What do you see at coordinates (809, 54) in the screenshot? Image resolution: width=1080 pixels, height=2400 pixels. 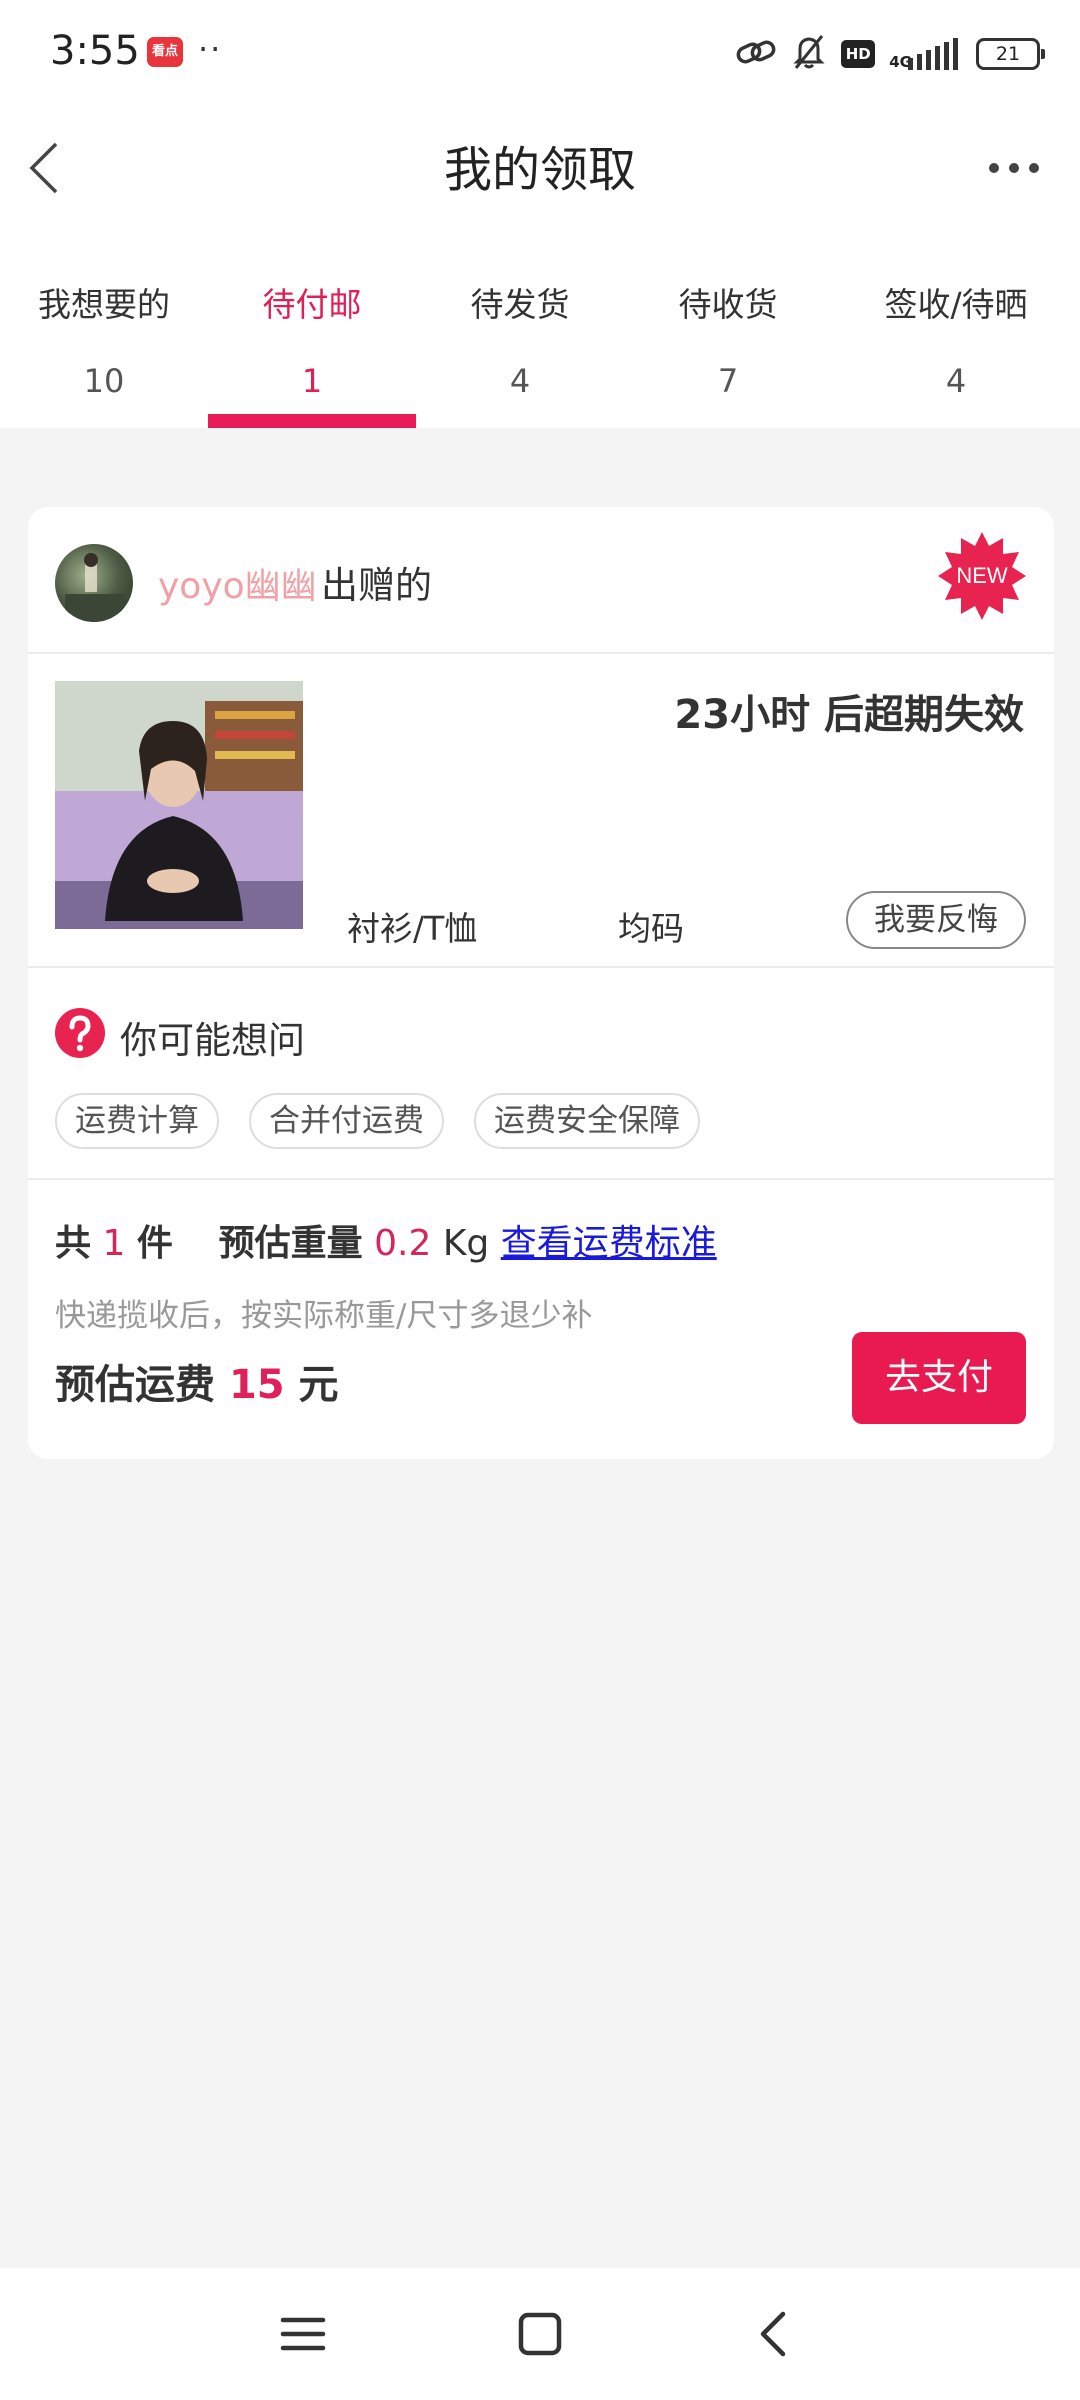 I see `mute-bell-icon` at bounding box center [809, 54].